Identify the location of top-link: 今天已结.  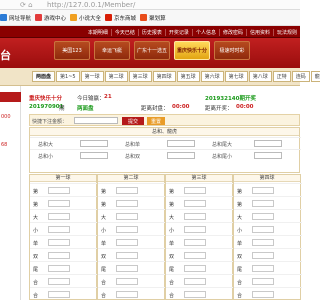
(124, 32).